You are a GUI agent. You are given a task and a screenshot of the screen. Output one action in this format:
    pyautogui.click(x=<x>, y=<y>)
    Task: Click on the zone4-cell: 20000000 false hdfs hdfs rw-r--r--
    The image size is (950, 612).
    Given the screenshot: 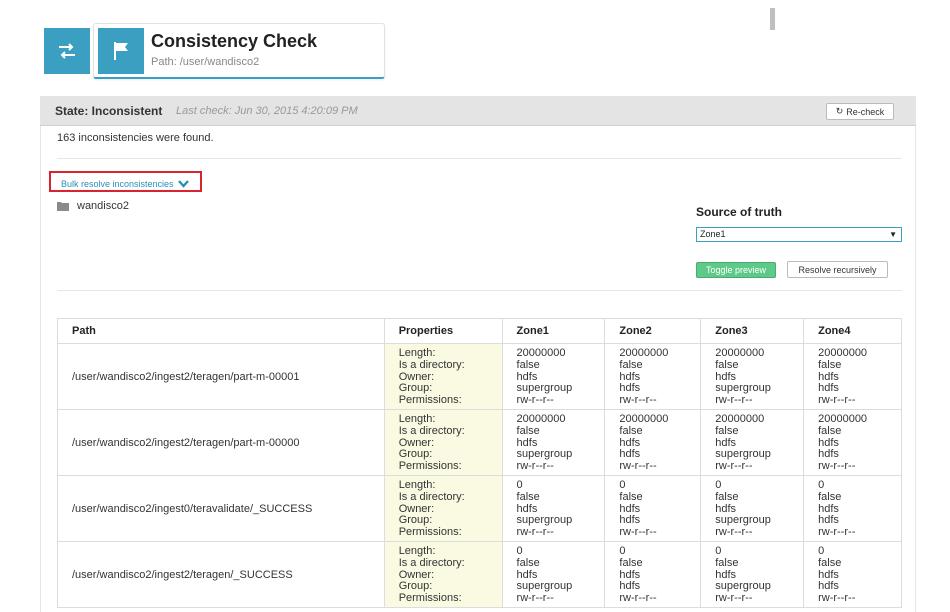 What is the action you would take?
    pyautogui.click(x=852, y=442)
    